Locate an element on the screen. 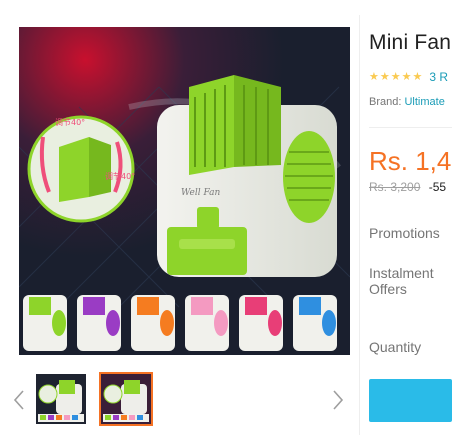 The image size is (452, 442). details-divider is located at coordinates (410, 127).